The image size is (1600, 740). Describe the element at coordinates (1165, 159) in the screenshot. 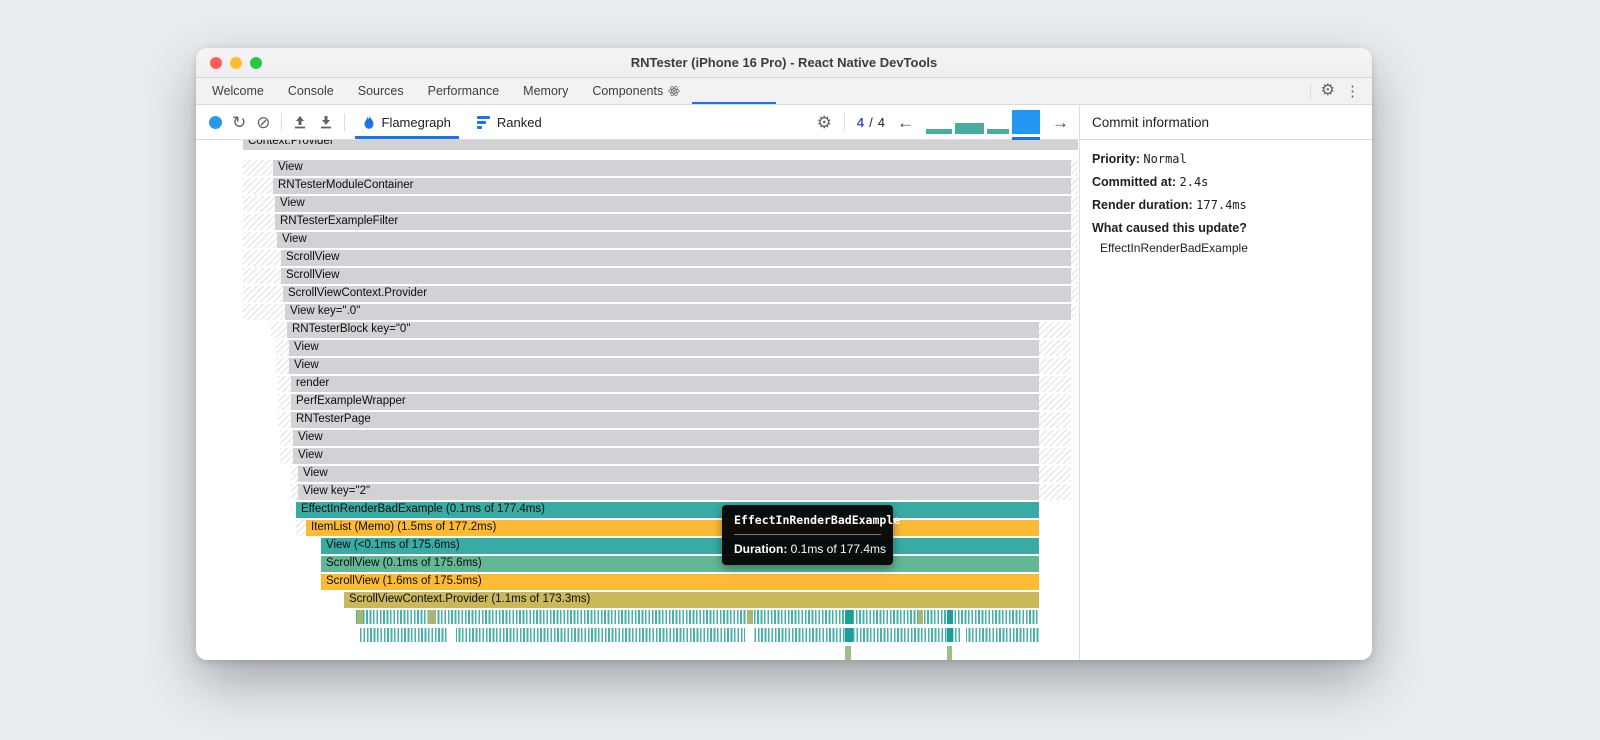

I see `commit-info-value: Normal` at that location.